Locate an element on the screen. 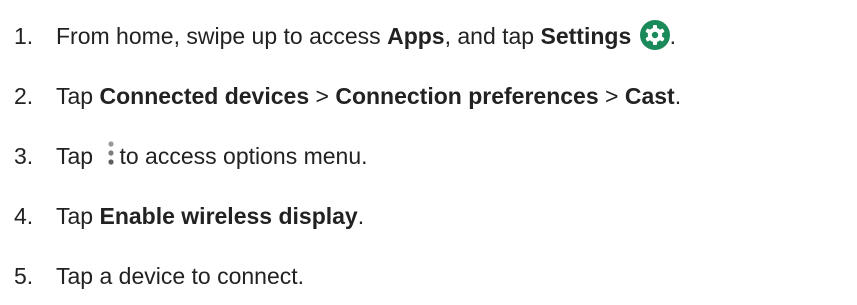 This screenshot has width=857, height=305. step-4: 4. Tap Enable wireless display. is located at coordinates (189, 216).